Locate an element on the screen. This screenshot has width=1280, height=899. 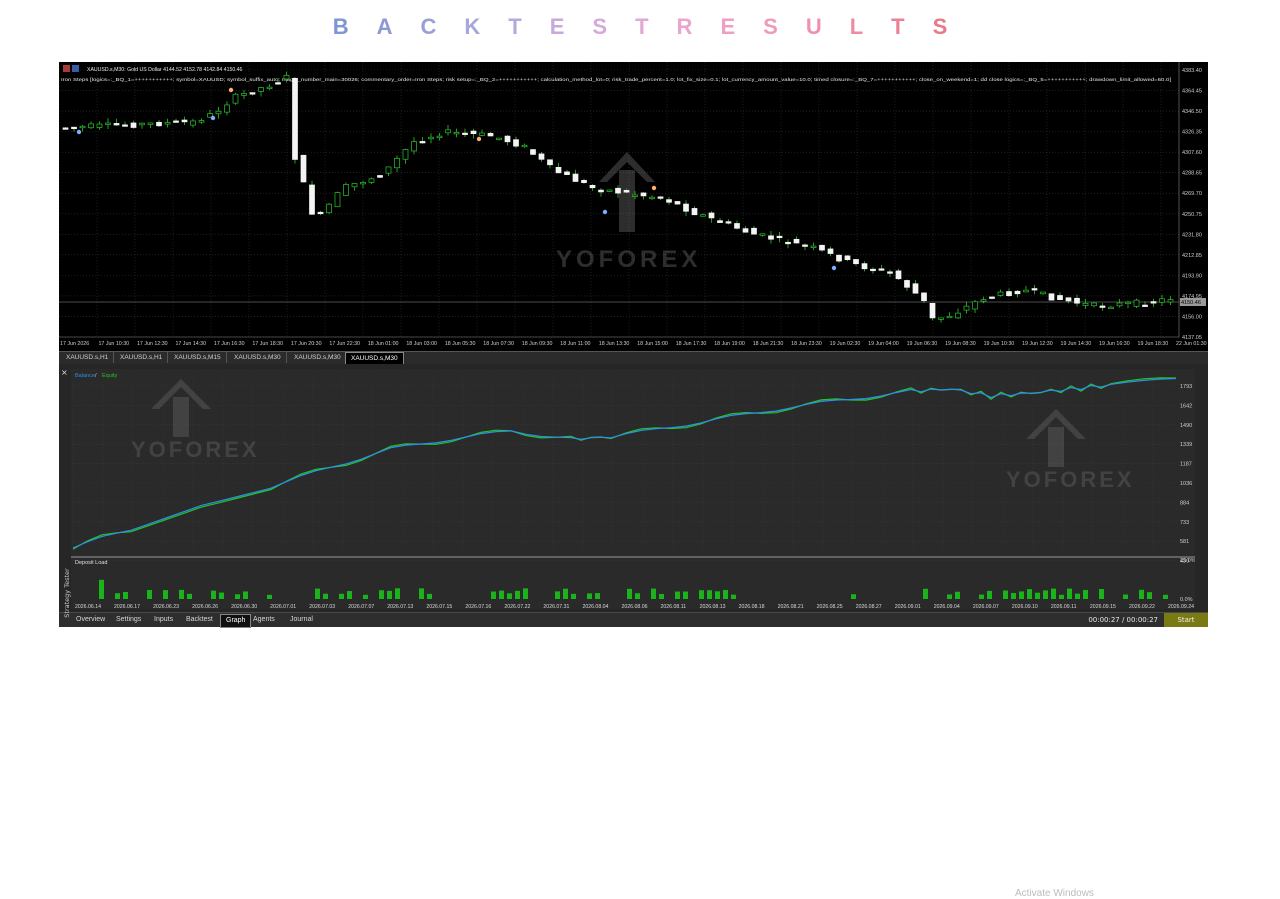
strategy-tester-label: Strategy Tester is located at coordinates (67, 593).